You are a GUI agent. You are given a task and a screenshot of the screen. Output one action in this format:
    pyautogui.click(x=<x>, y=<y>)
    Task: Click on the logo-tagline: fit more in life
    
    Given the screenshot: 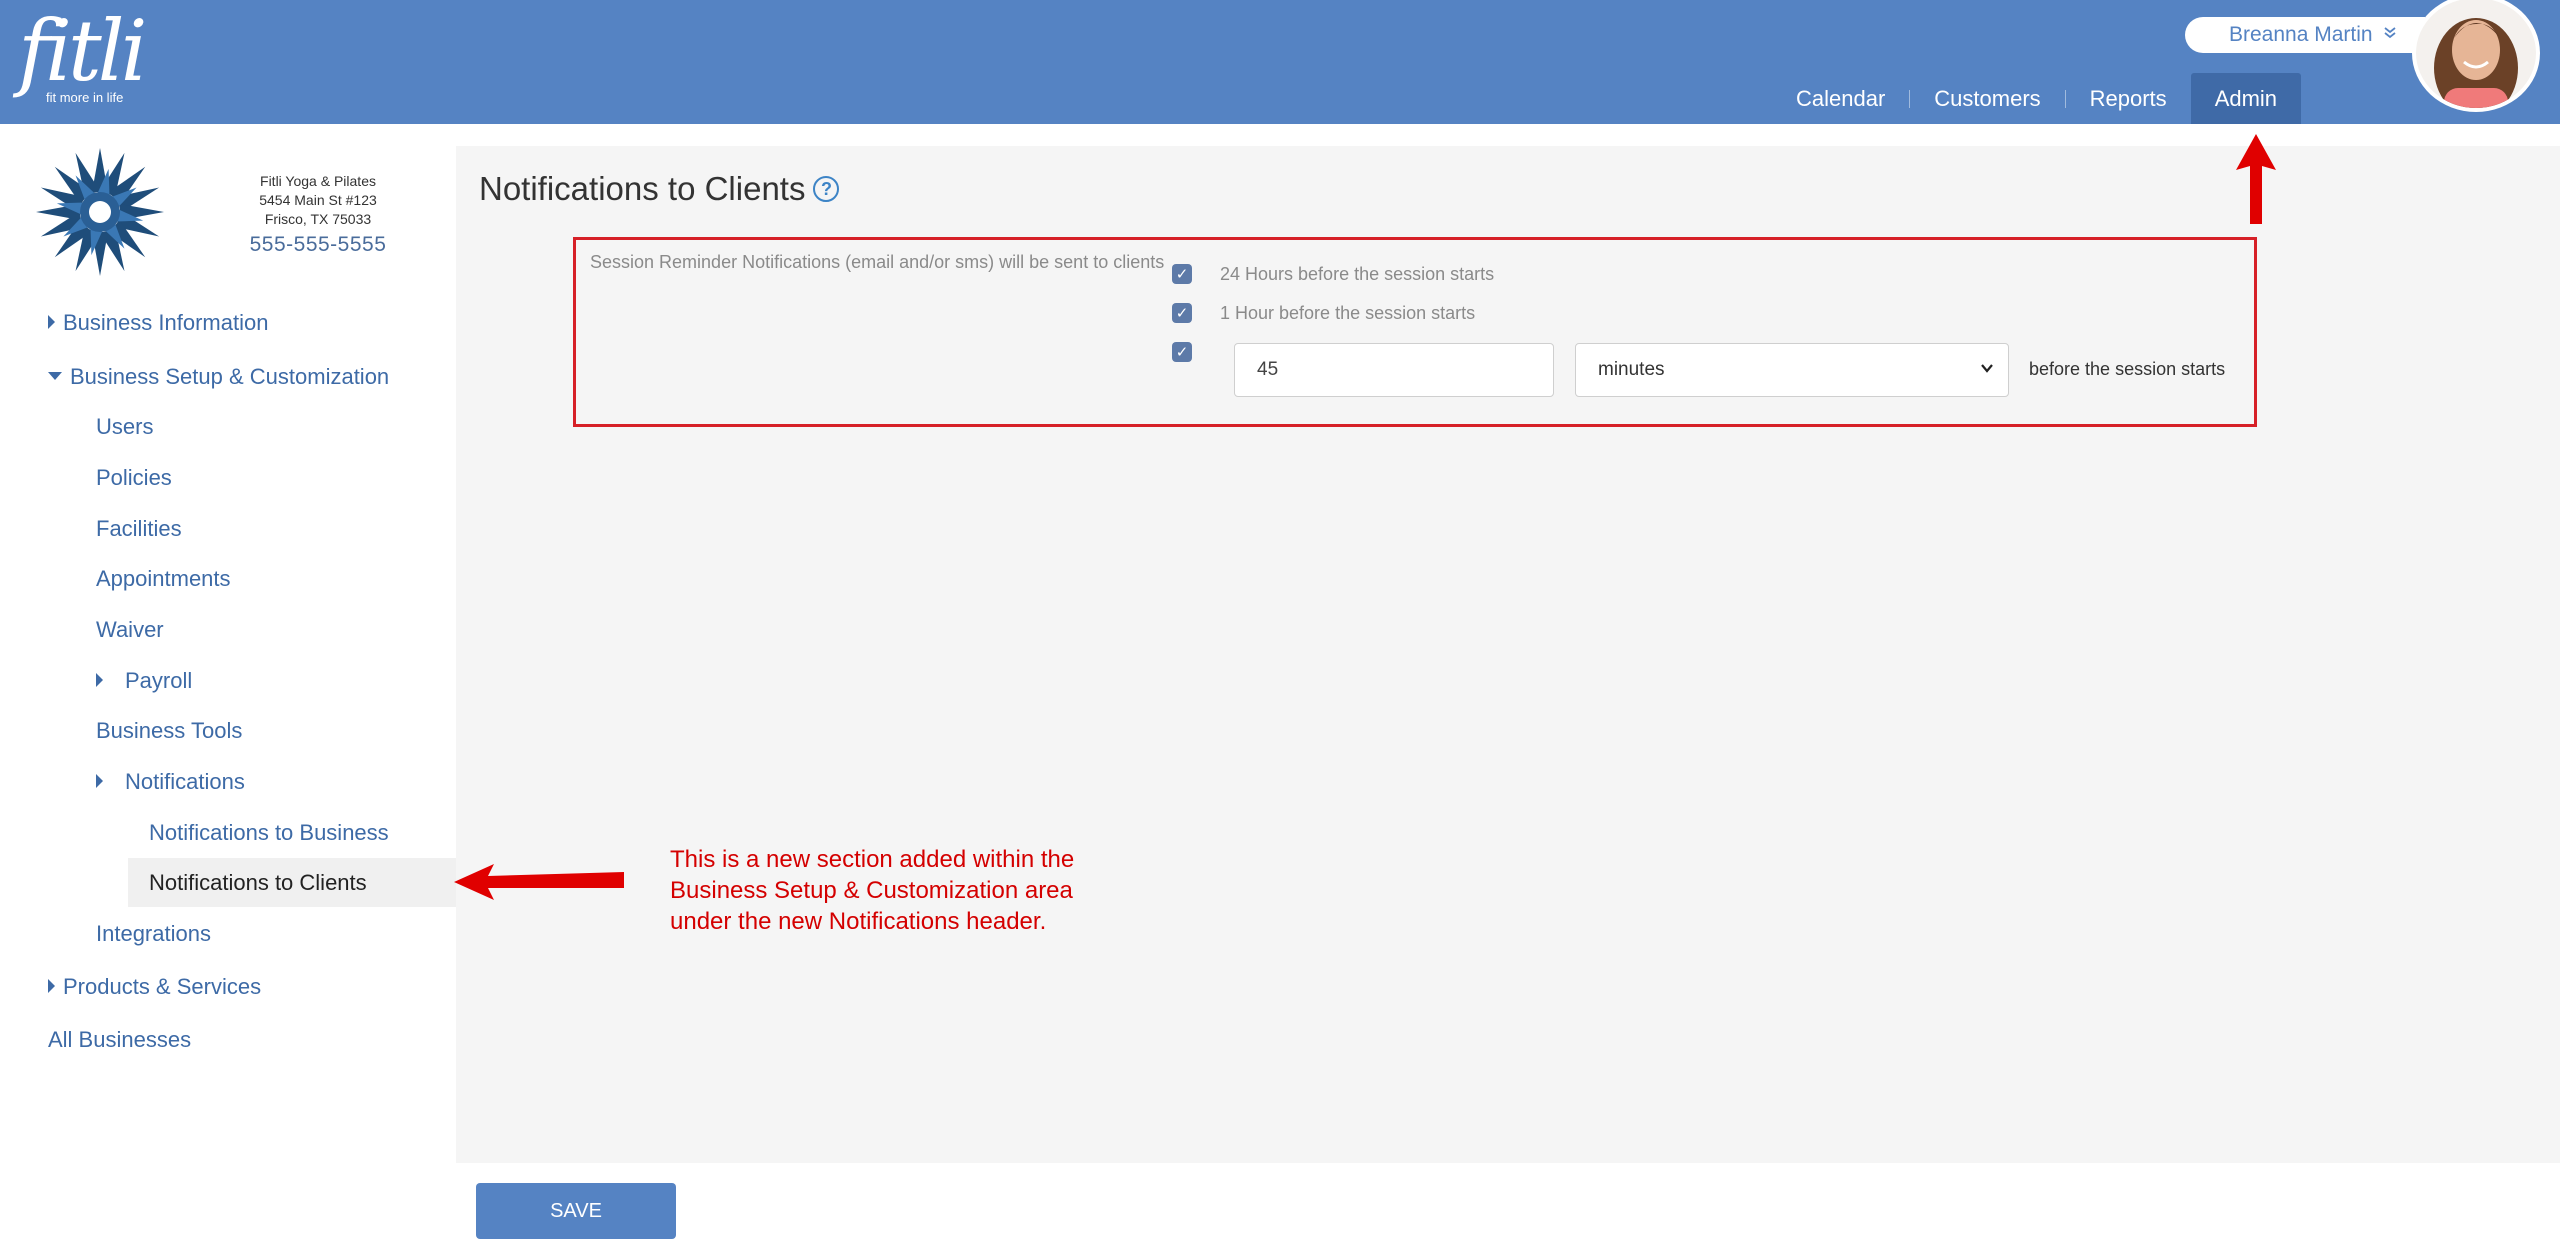 What is the action you would take?
    pyautogui.click(x=85, y=97)
    